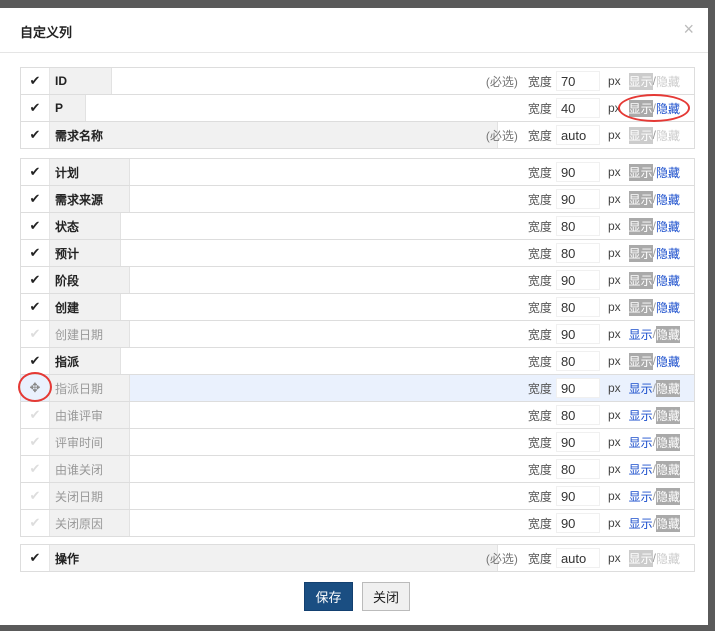  I want to click on column-row: ✔ 创建日期 宽度 90 px 显示 / 隐藏, so click(357, 334).